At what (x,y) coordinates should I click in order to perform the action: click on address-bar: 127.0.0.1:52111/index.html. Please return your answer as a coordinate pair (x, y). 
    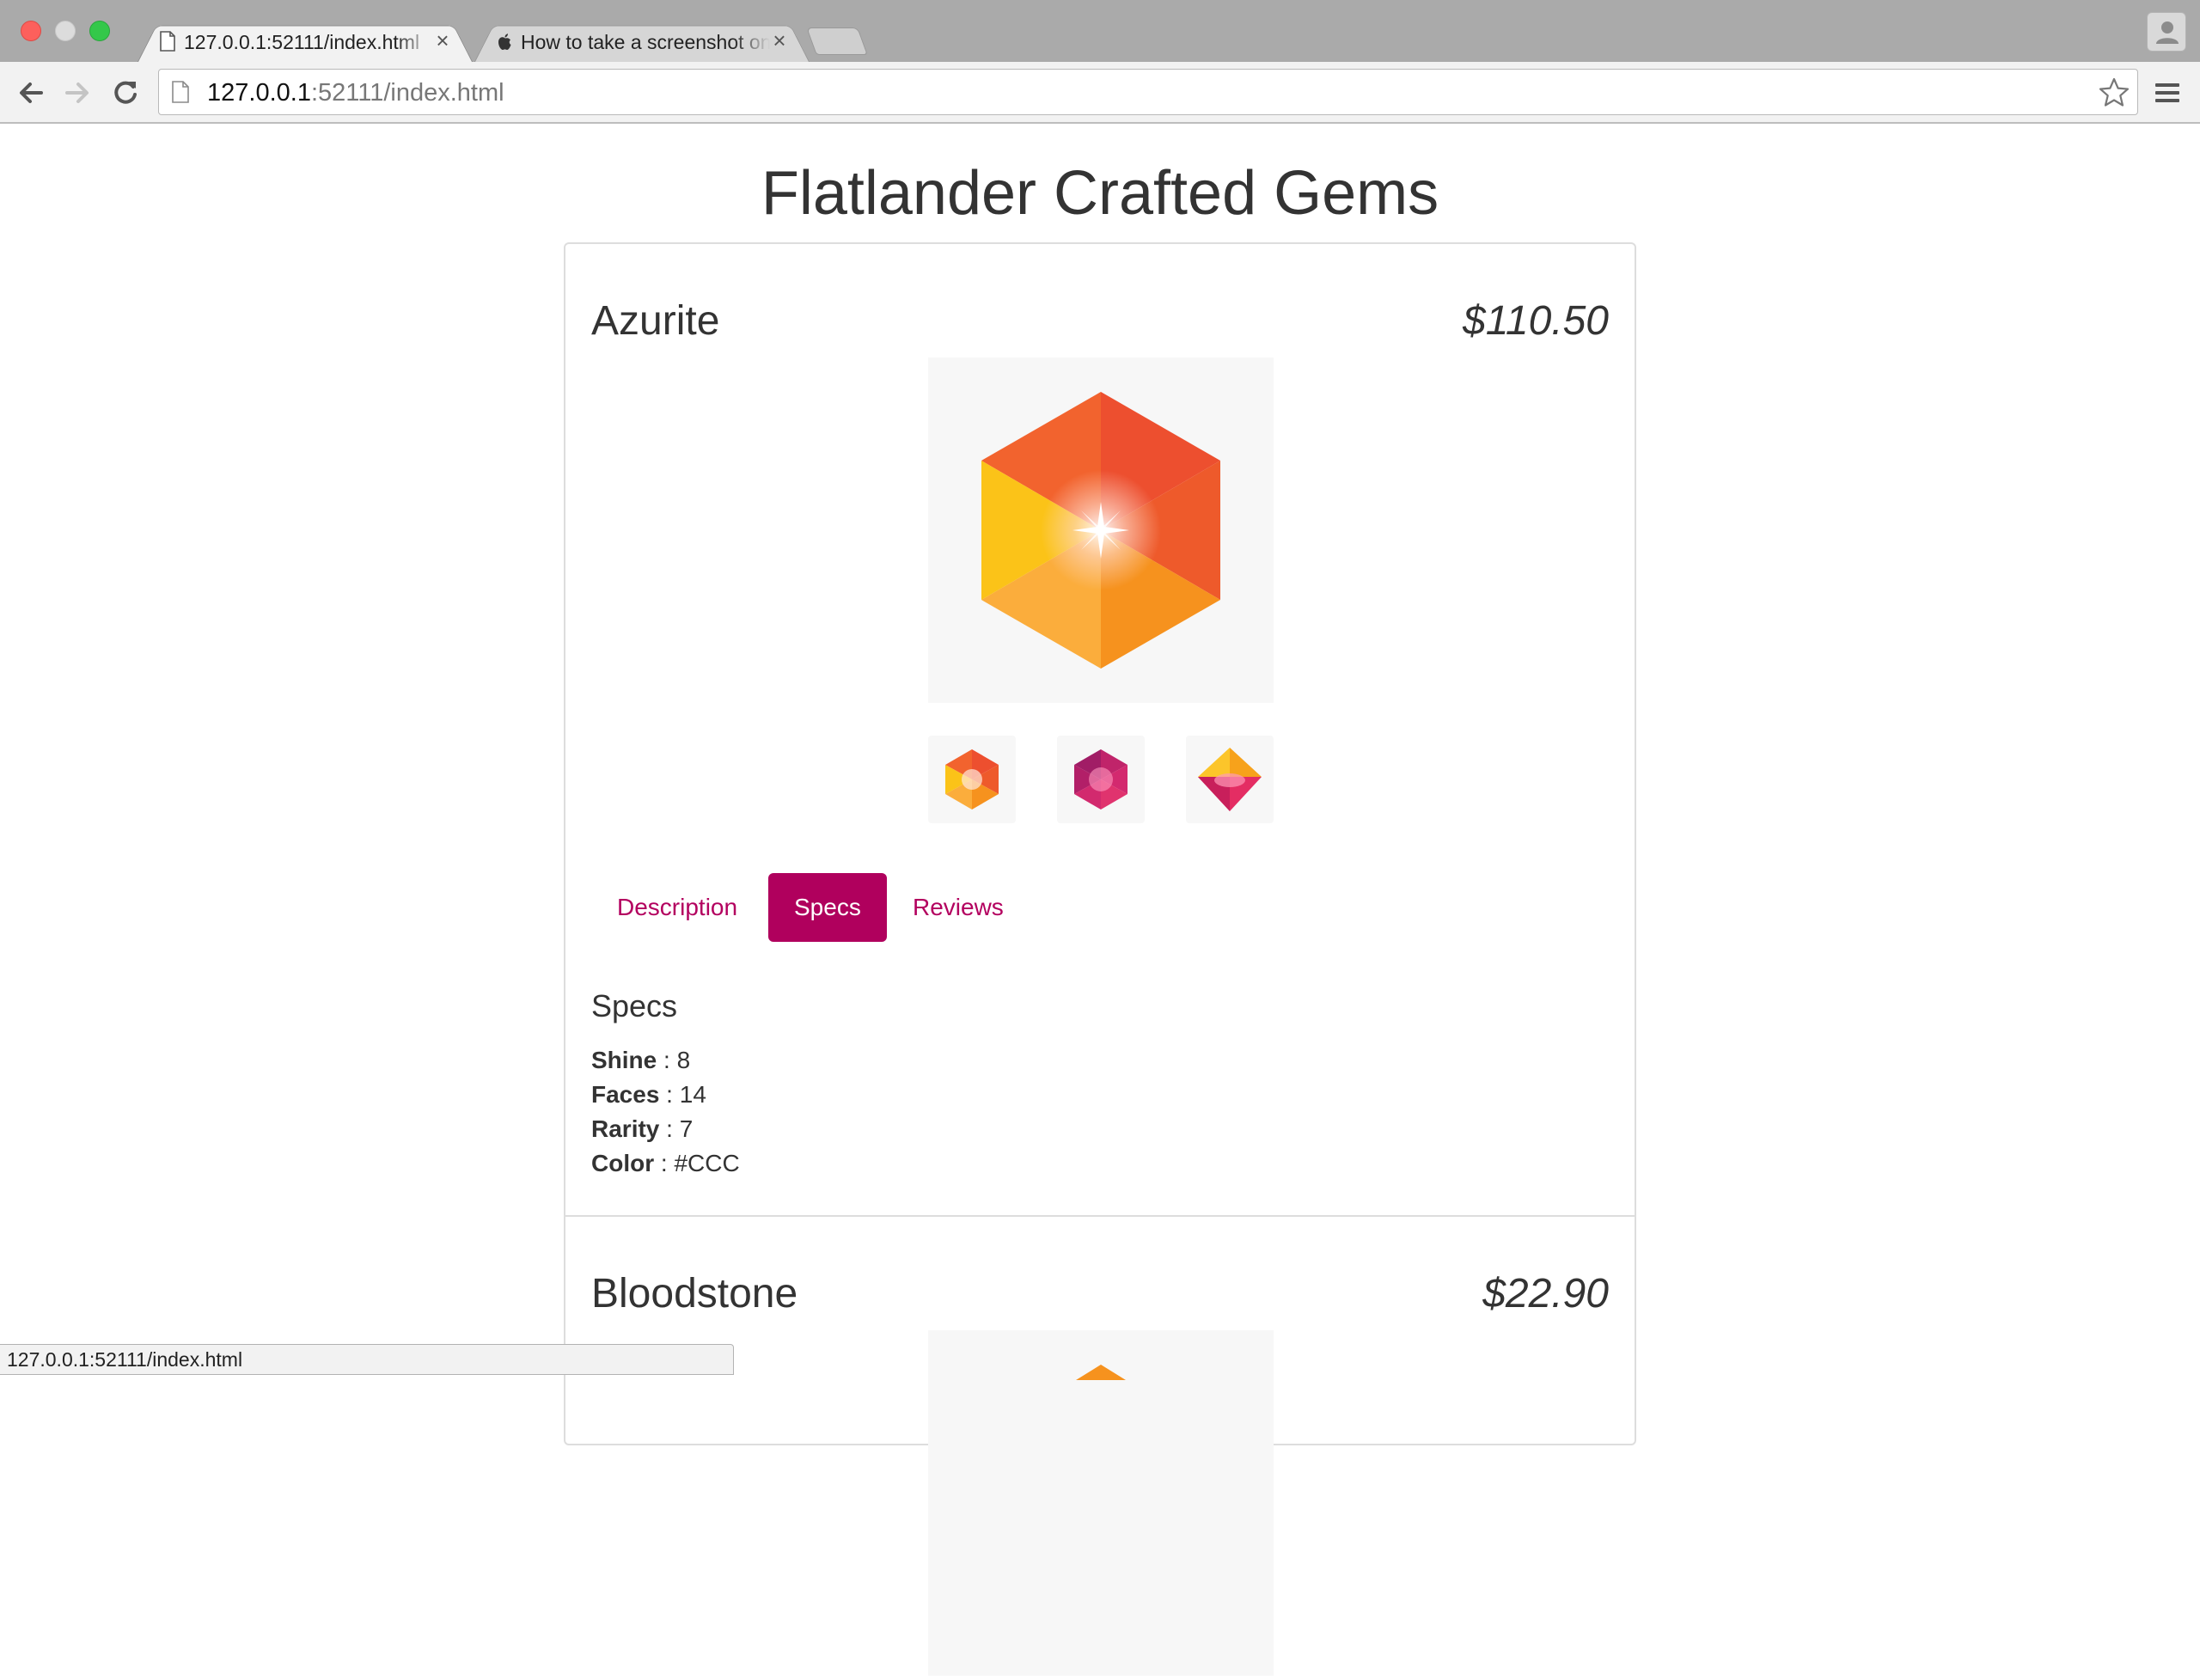
    Looking at the image, I should click on (1148, 92).